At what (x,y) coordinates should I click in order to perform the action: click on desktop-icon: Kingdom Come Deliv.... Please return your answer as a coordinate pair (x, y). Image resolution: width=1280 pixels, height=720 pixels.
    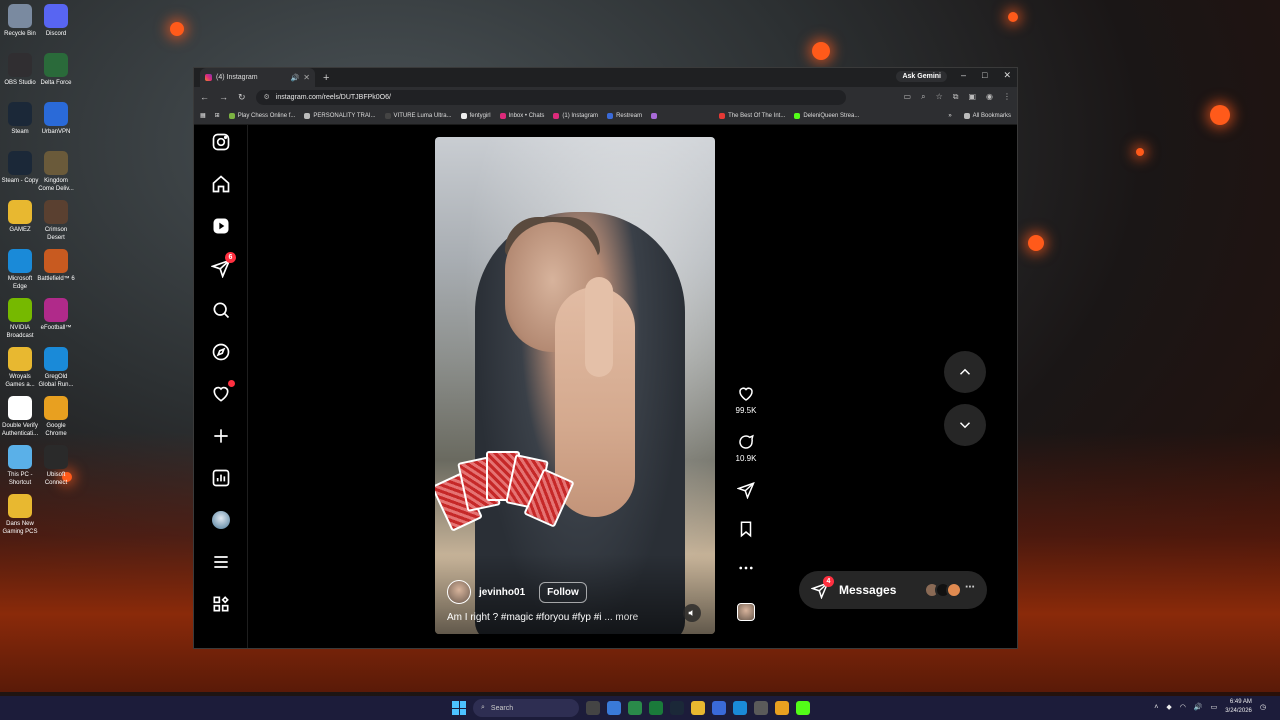
    Looking at the image, I should click on (56, 172).